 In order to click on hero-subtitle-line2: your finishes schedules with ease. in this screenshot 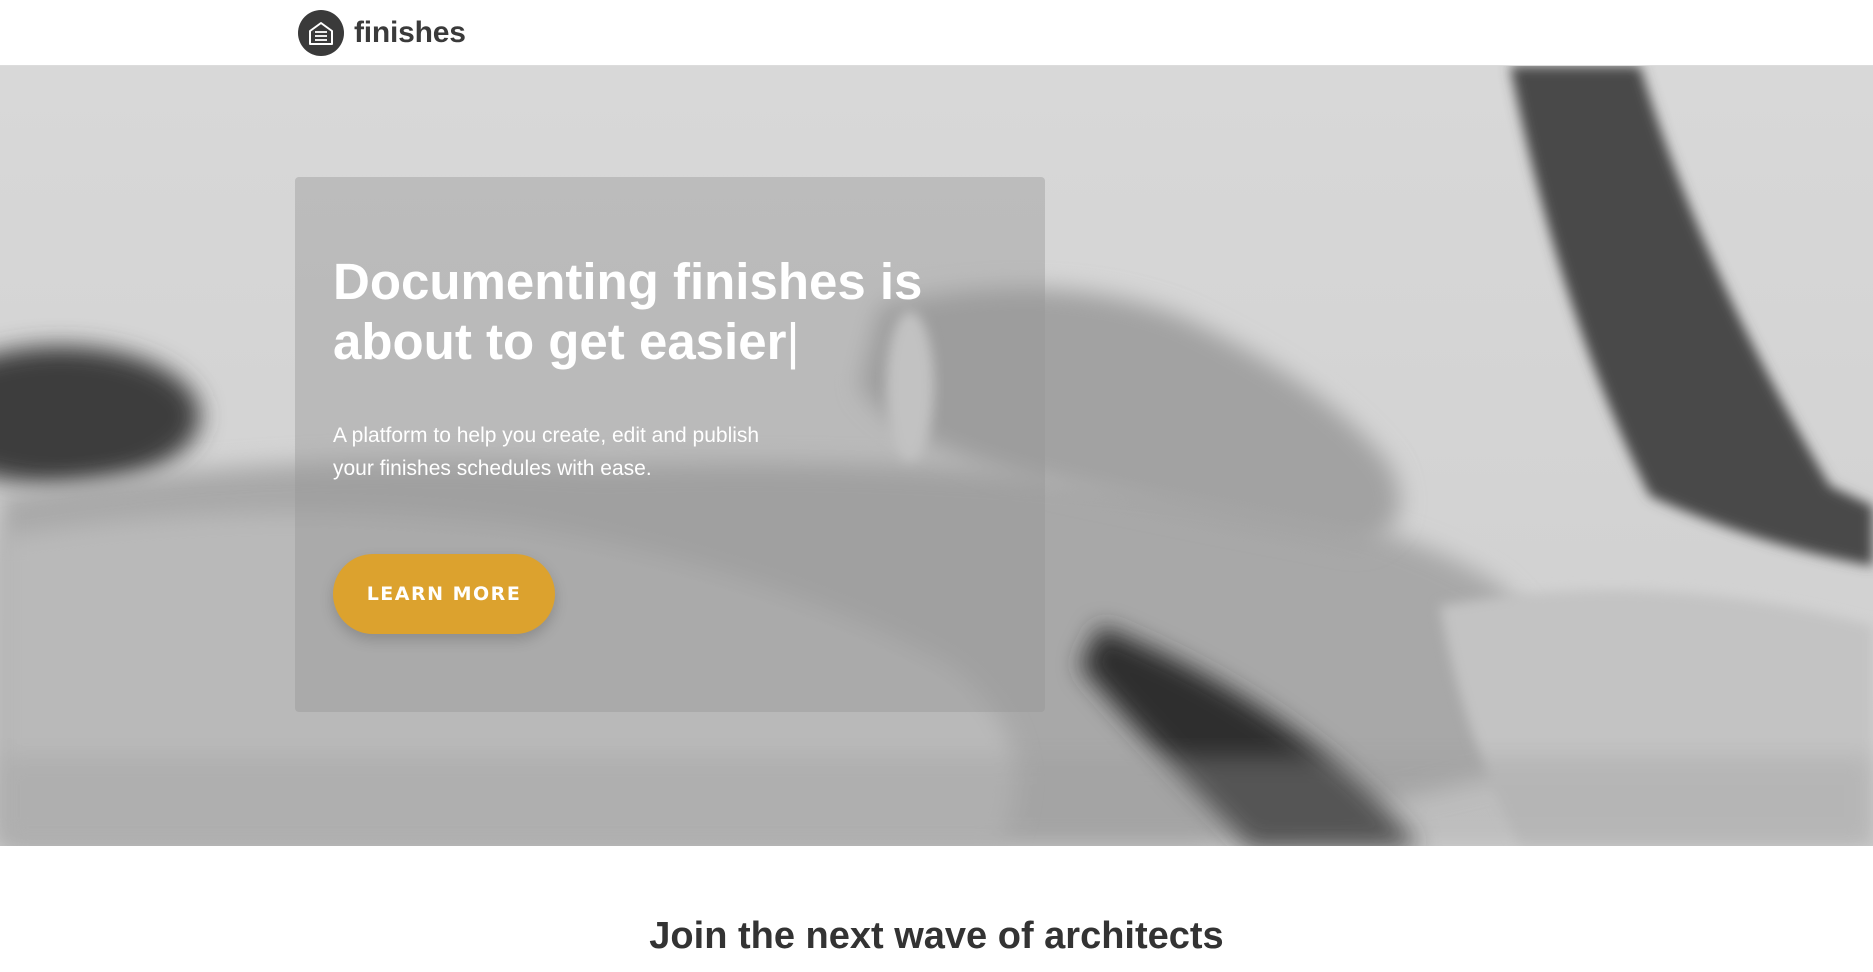, I will do `click(492, 468)`.